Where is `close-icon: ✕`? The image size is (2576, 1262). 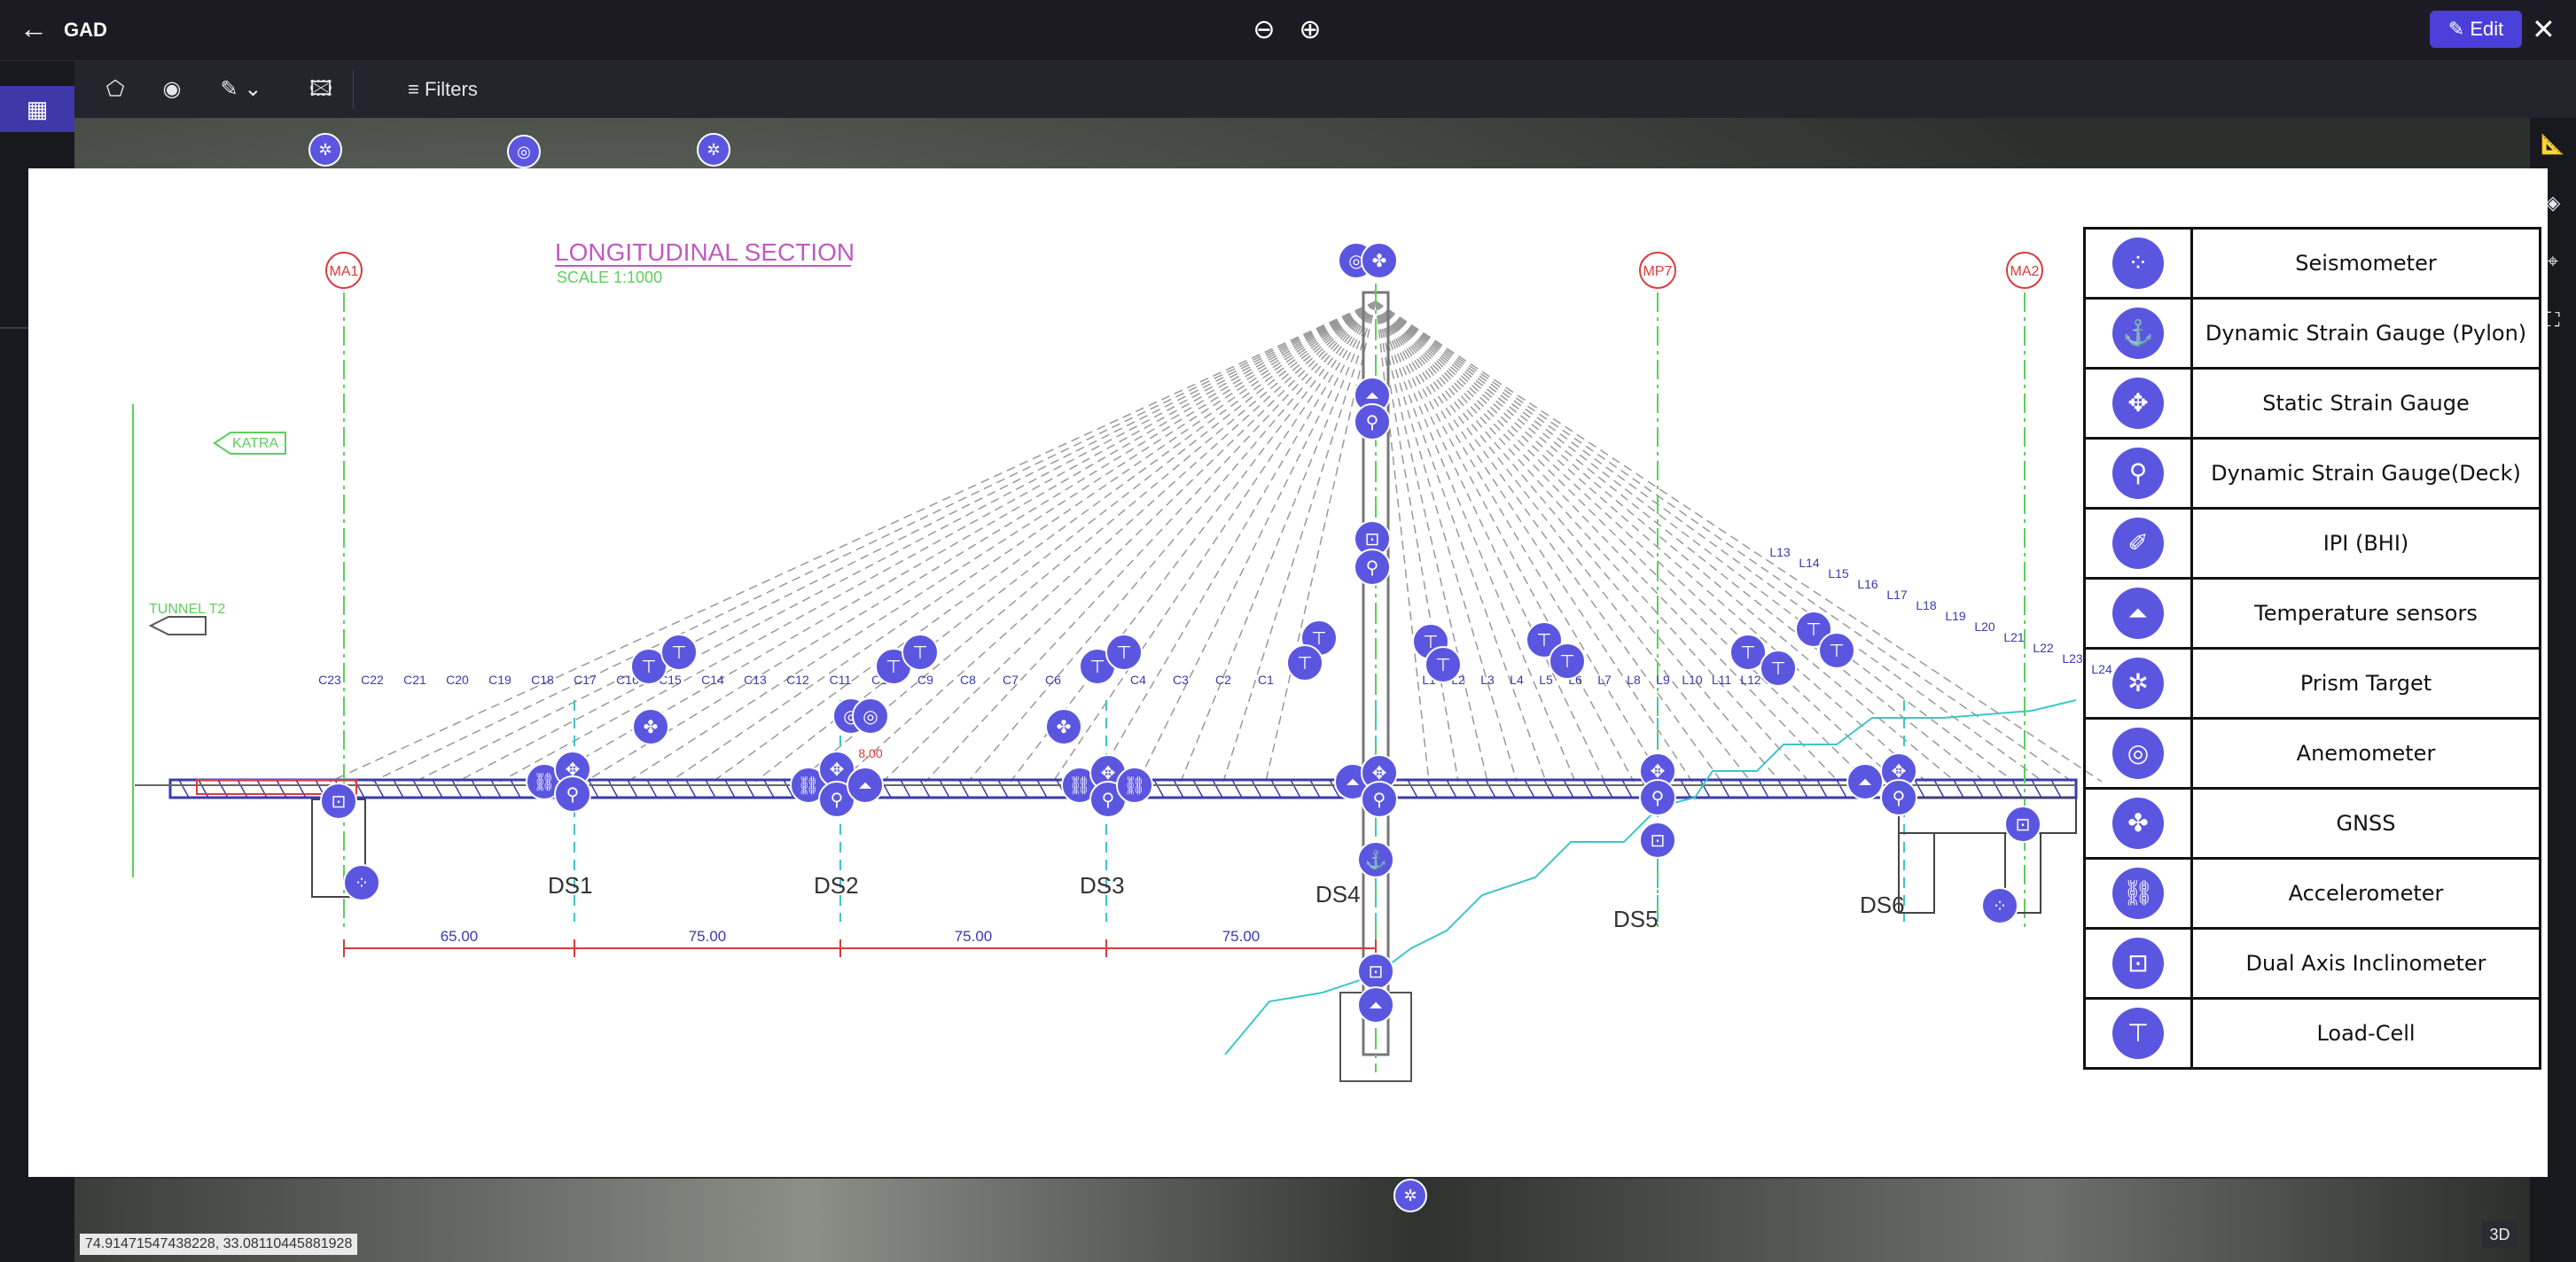 close-icon: ✕ is located at coordinates (2544, 29).